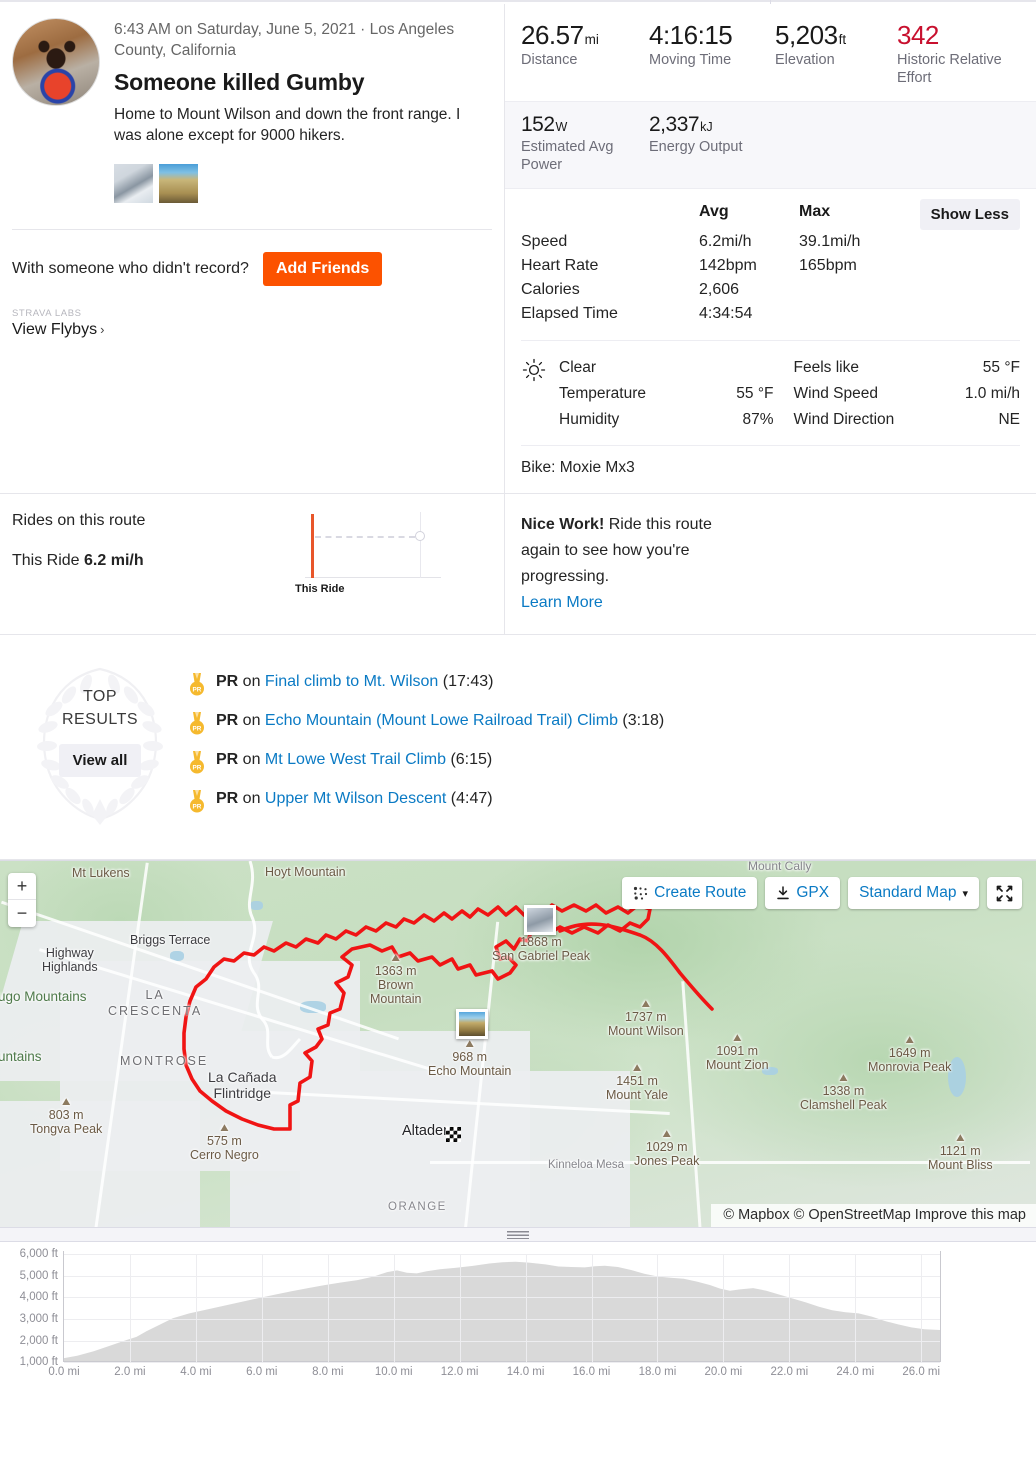 The height and width of the screenshot is (1470, 1036). Describe the element at coordinates (855, 1372) in the screenshot. I see `x-axis-tick: 24.0 mi` at that location.